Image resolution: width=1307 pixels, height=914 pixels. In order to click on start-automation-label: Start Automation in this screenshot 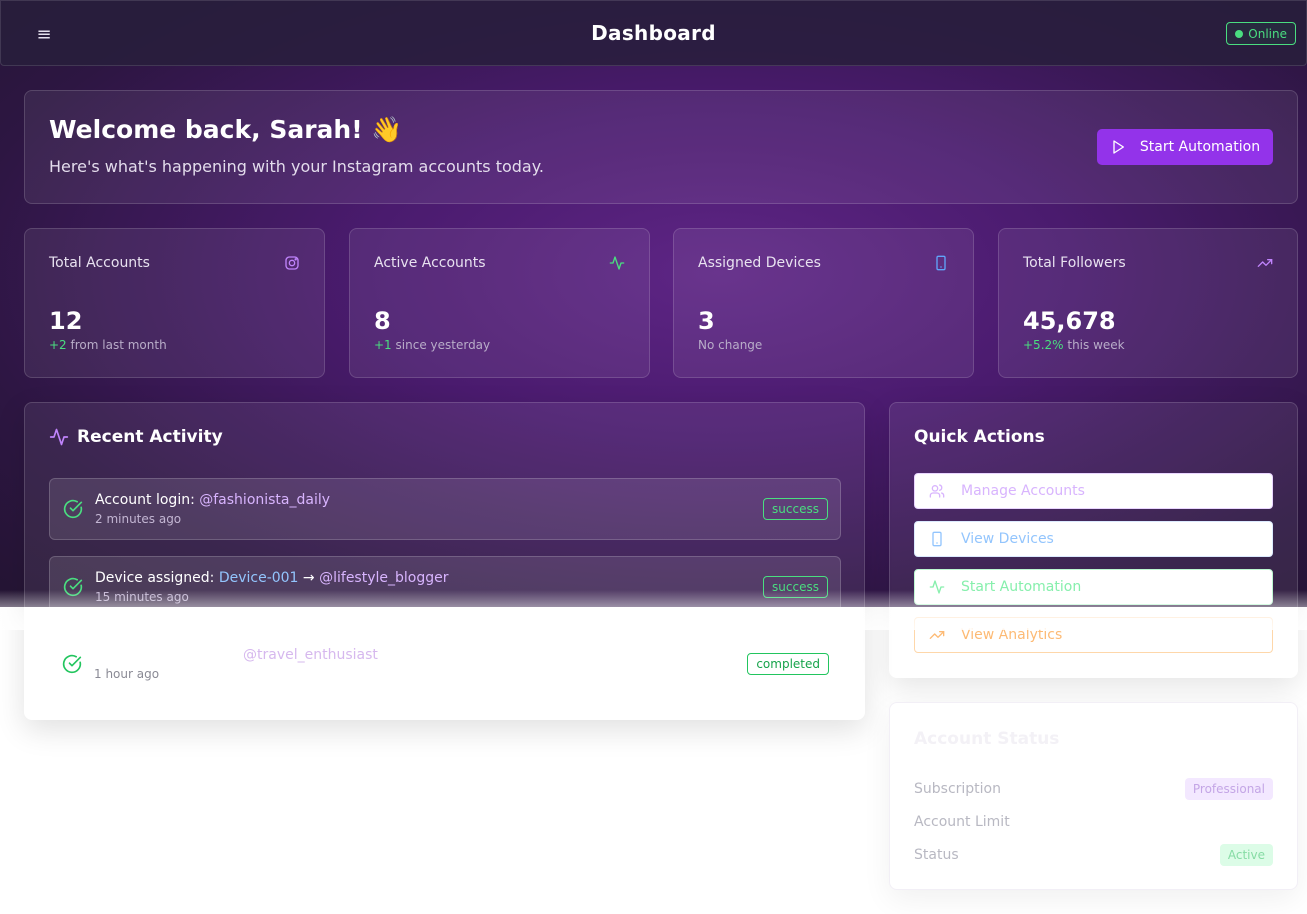, I will do `click(1200, 147)`.